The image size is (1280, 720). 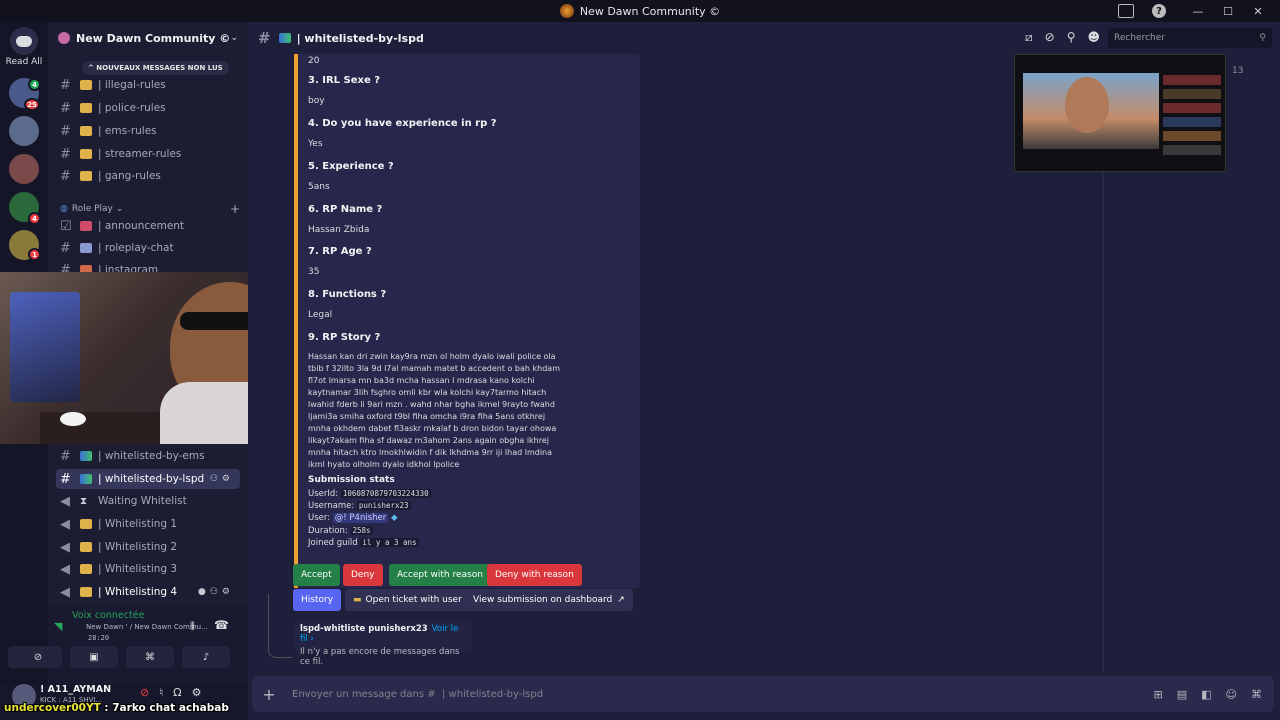 I want to click on server-header: New Dawn Community © ⌄, so click(x=148, y=38).